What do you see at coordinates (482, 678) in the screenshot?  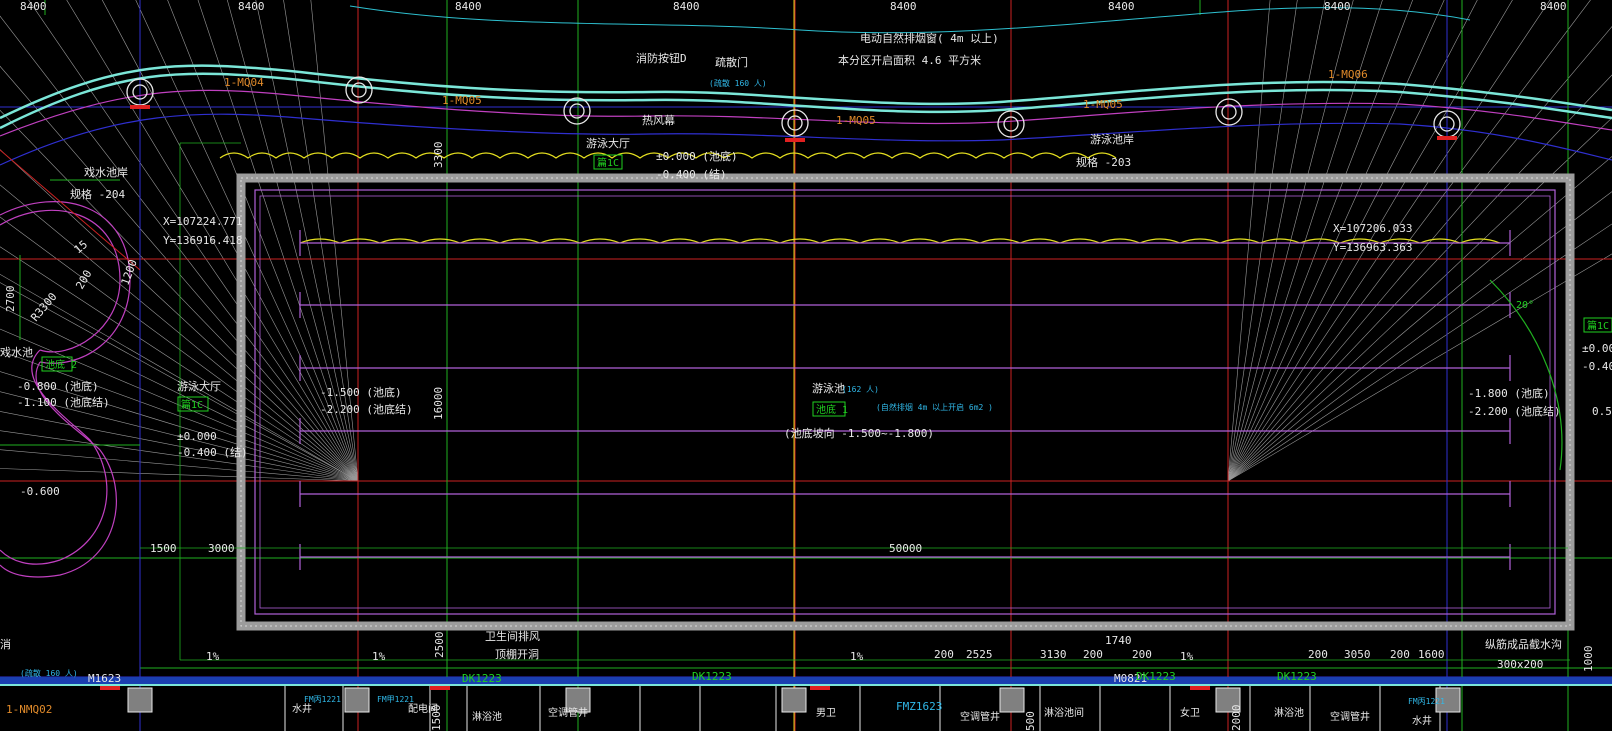 I see `dk-label-1: DK1223` at bounding box center [482, 678].